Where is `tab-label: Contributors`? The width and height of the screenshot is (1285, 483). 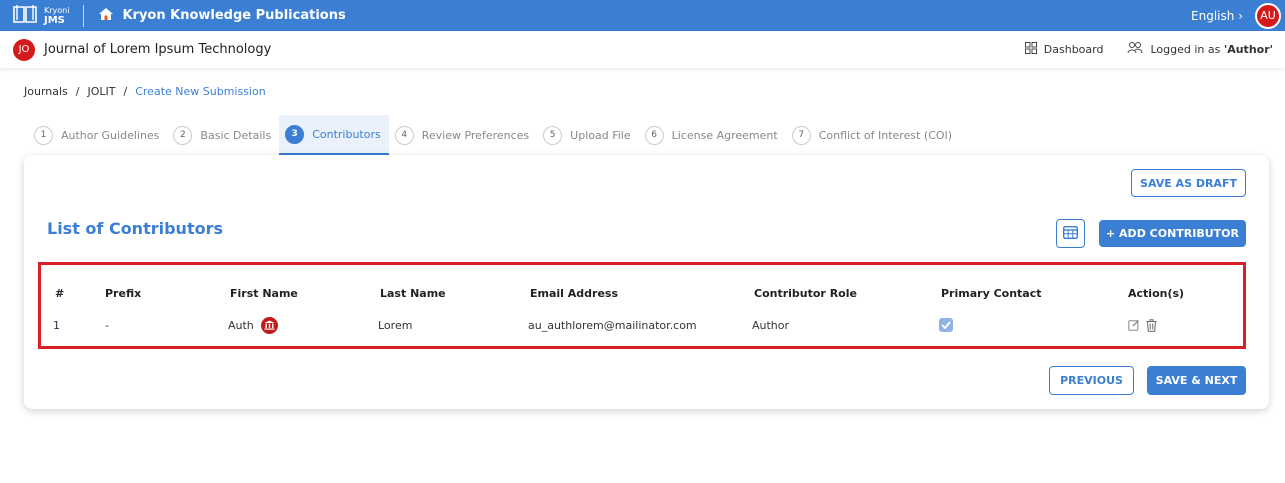
tab-label: Contributors is located at coordinates (346, 134).